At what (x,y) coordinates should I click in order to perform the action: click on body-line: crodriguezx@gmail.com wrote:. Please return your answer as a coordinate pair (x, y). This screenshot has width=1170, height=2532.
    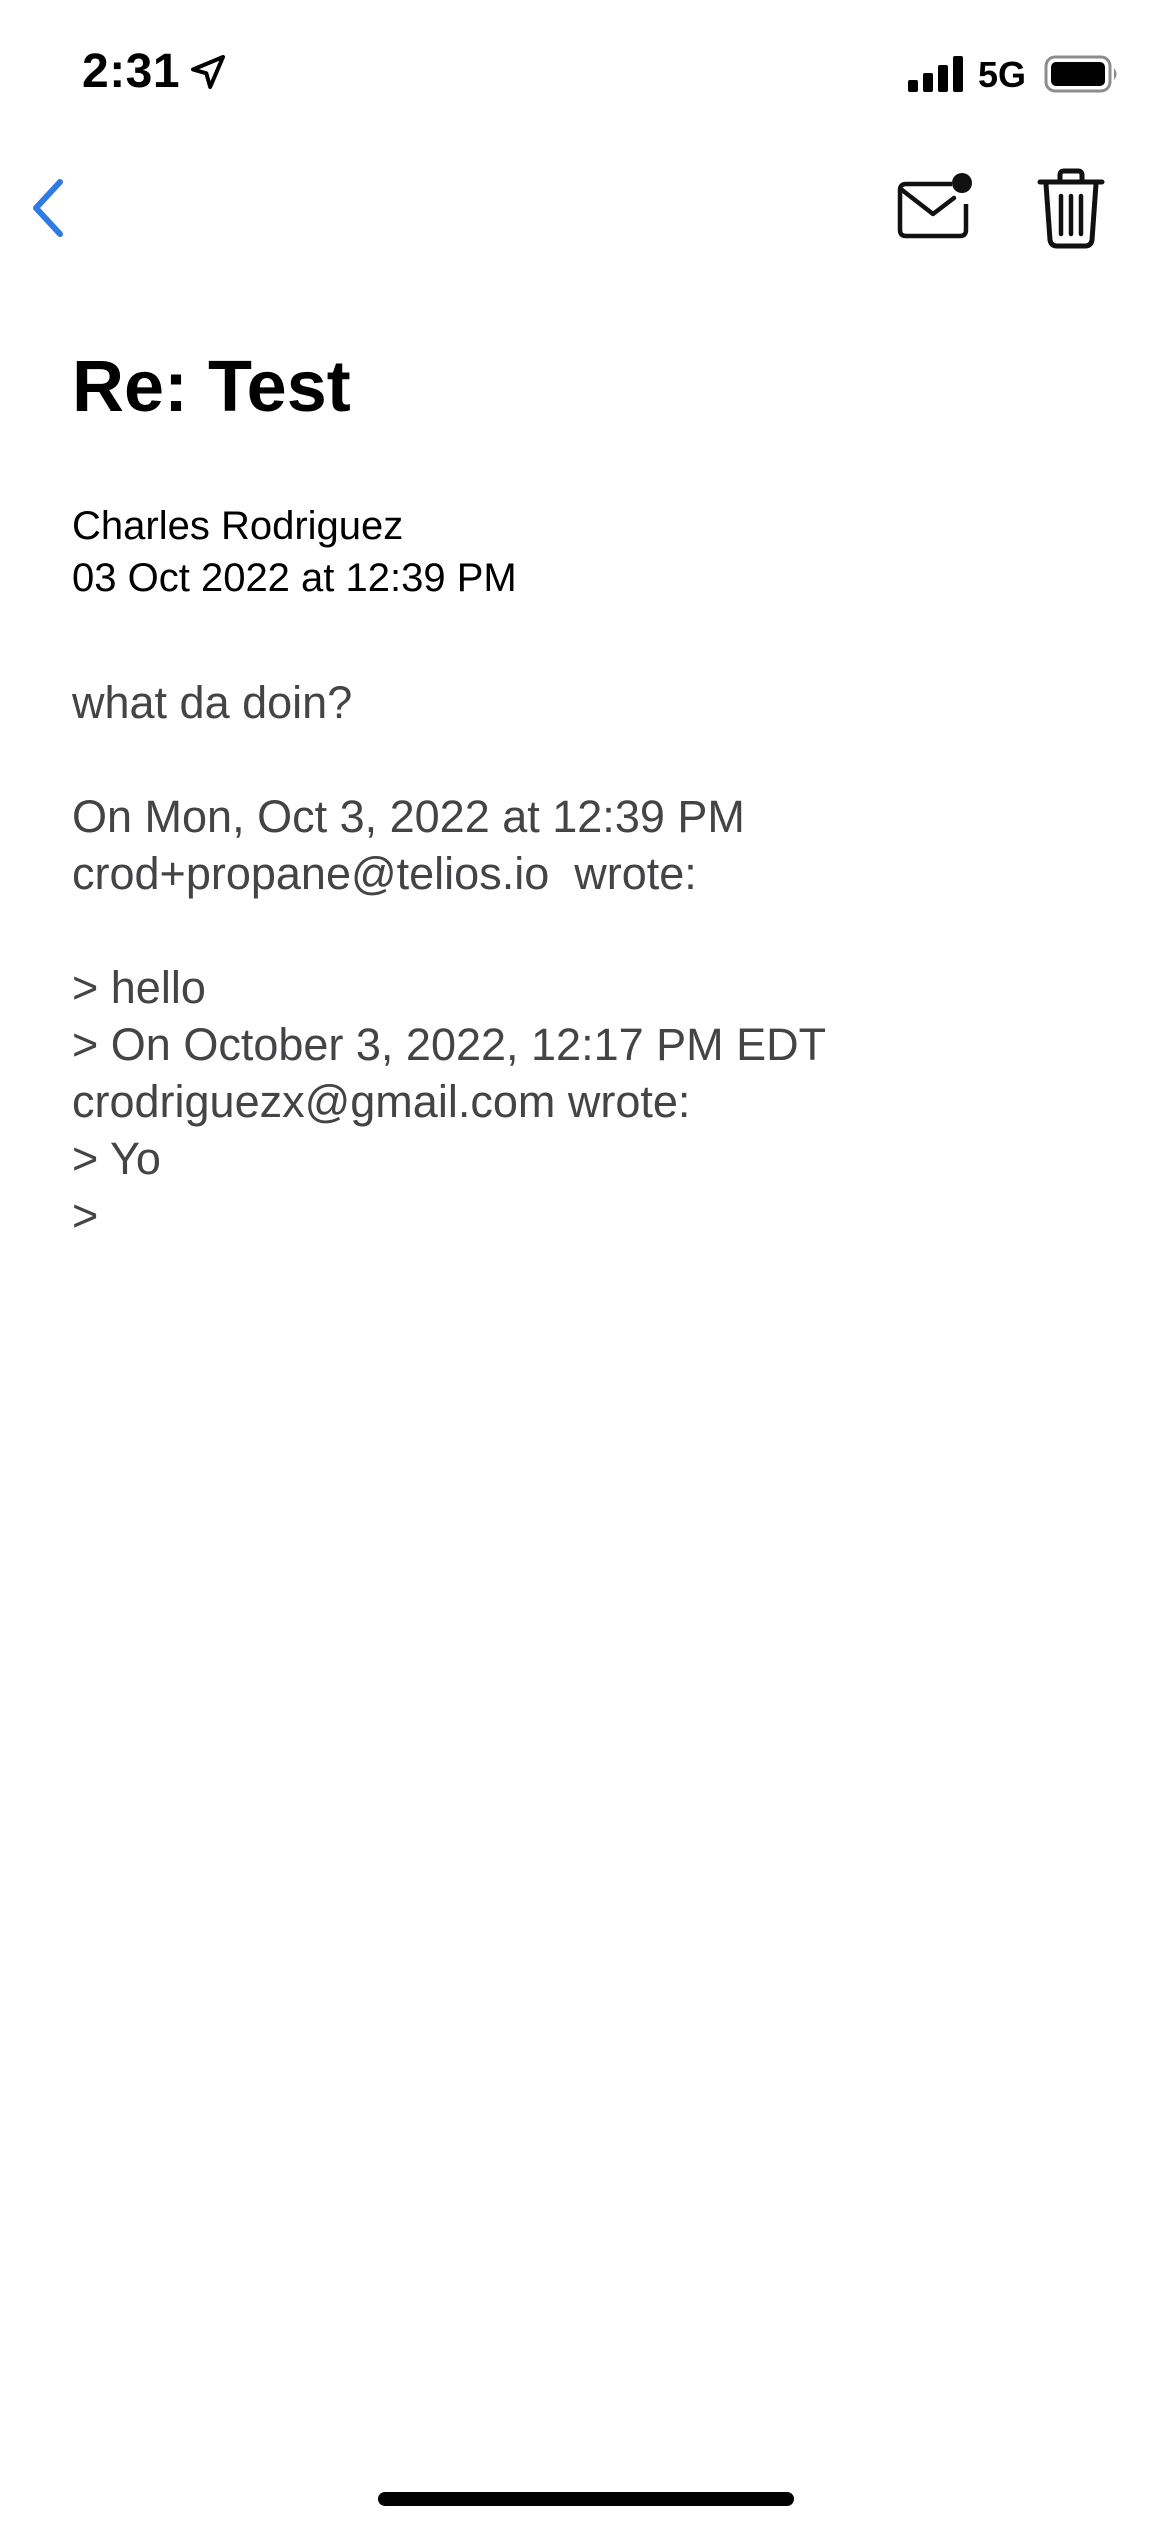
    Looking at the image, I should click on (381, 1101).